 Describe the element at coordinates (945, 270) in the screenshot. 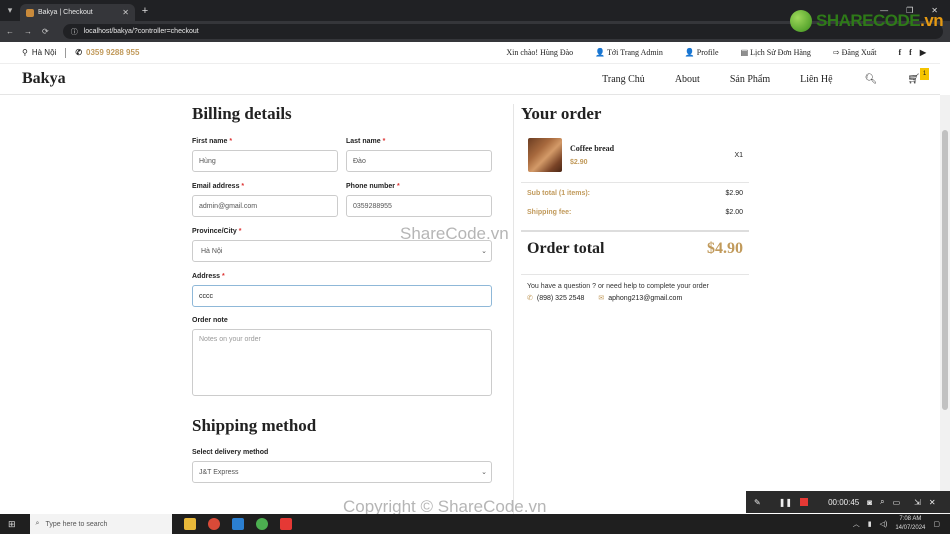

I see `scrollbar-thumb` at that location.